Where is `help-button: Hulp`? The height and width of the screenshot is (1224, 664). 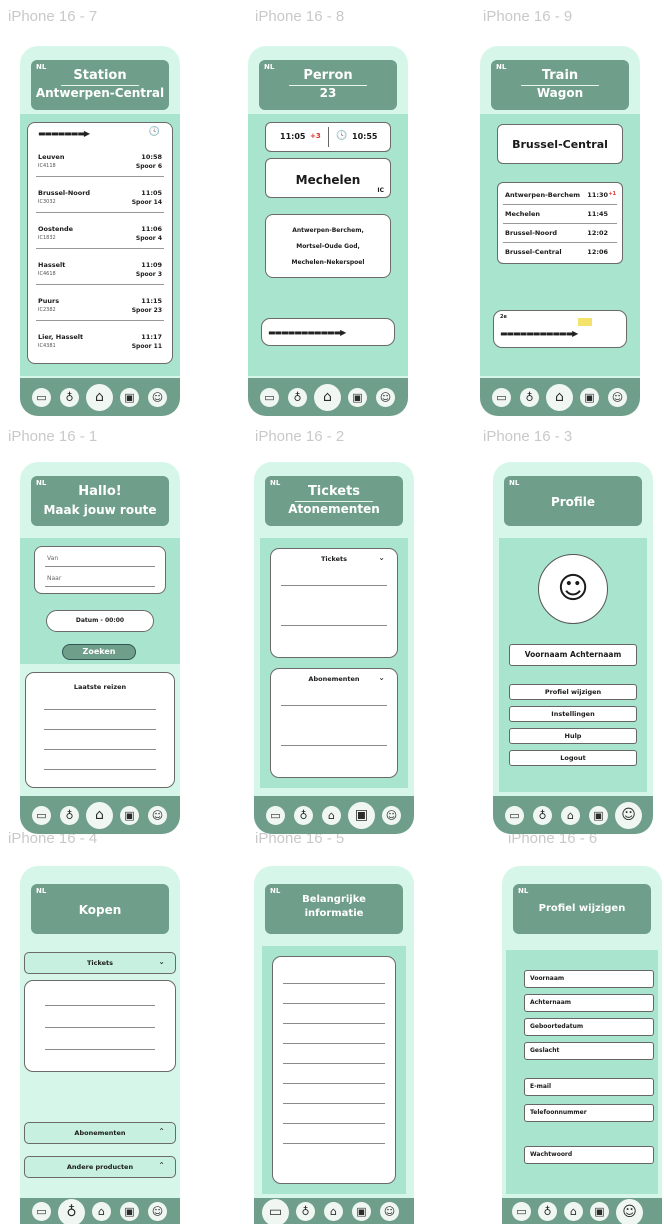
help-button: Hulp is located at coordinates (573, 736).